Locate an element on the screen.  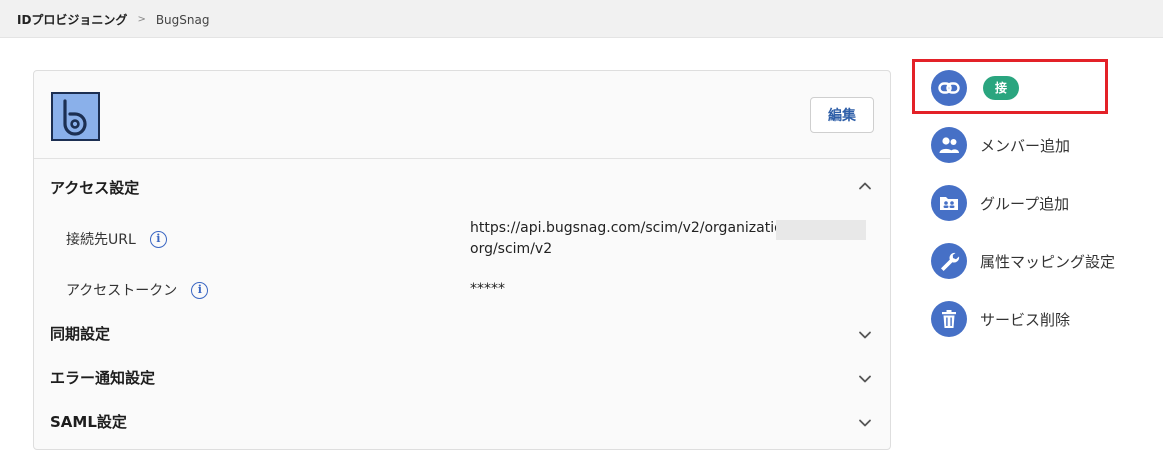
breadcrumb-root: IDプロビジョニング is located at coordinates (72, 19).